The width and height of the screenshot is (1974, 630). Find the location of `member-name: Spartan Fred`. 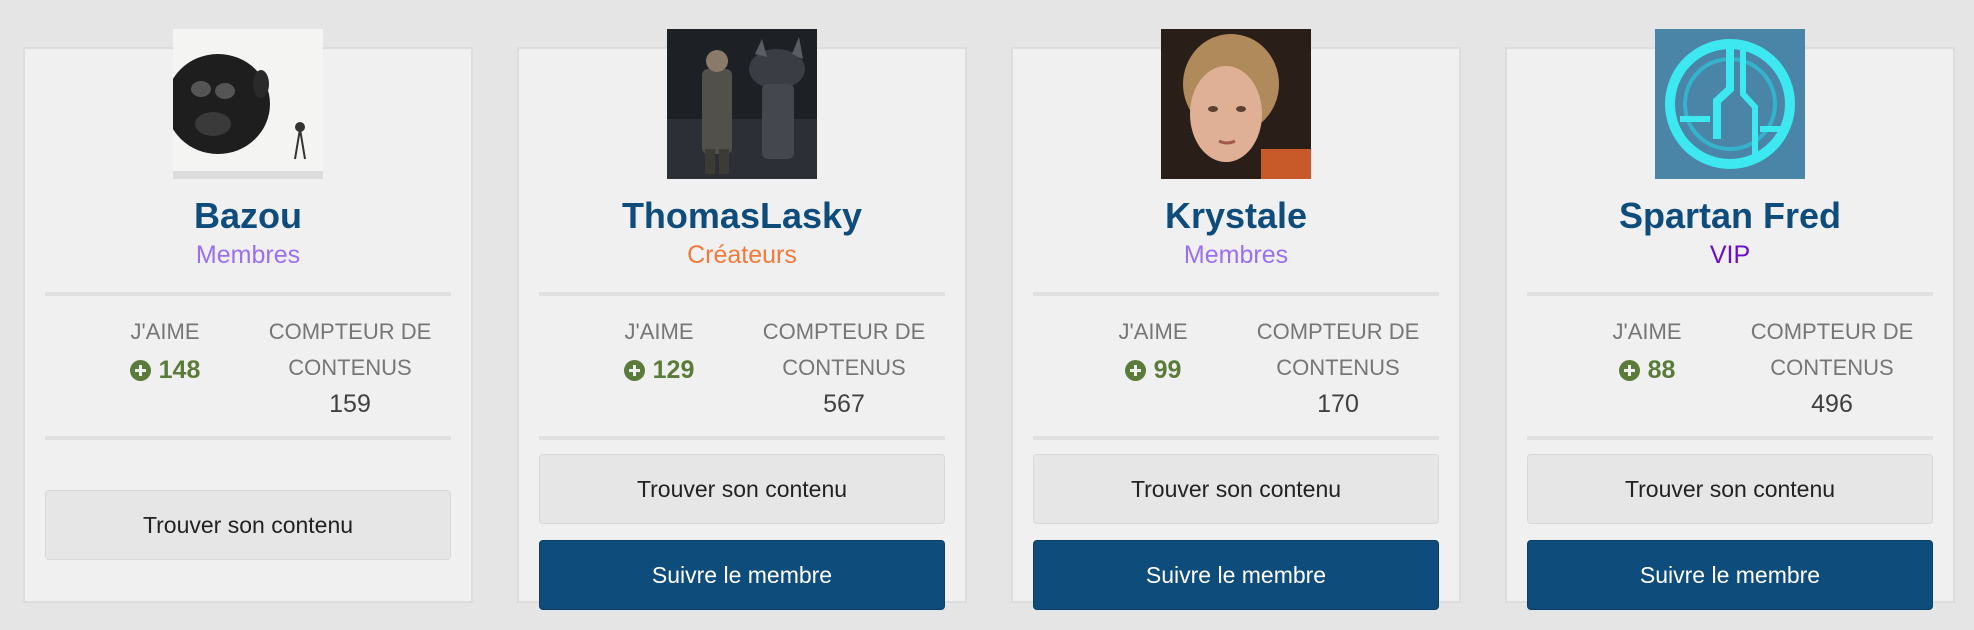

member-name: Spartan Fred is located at coordinates (1730, 216).